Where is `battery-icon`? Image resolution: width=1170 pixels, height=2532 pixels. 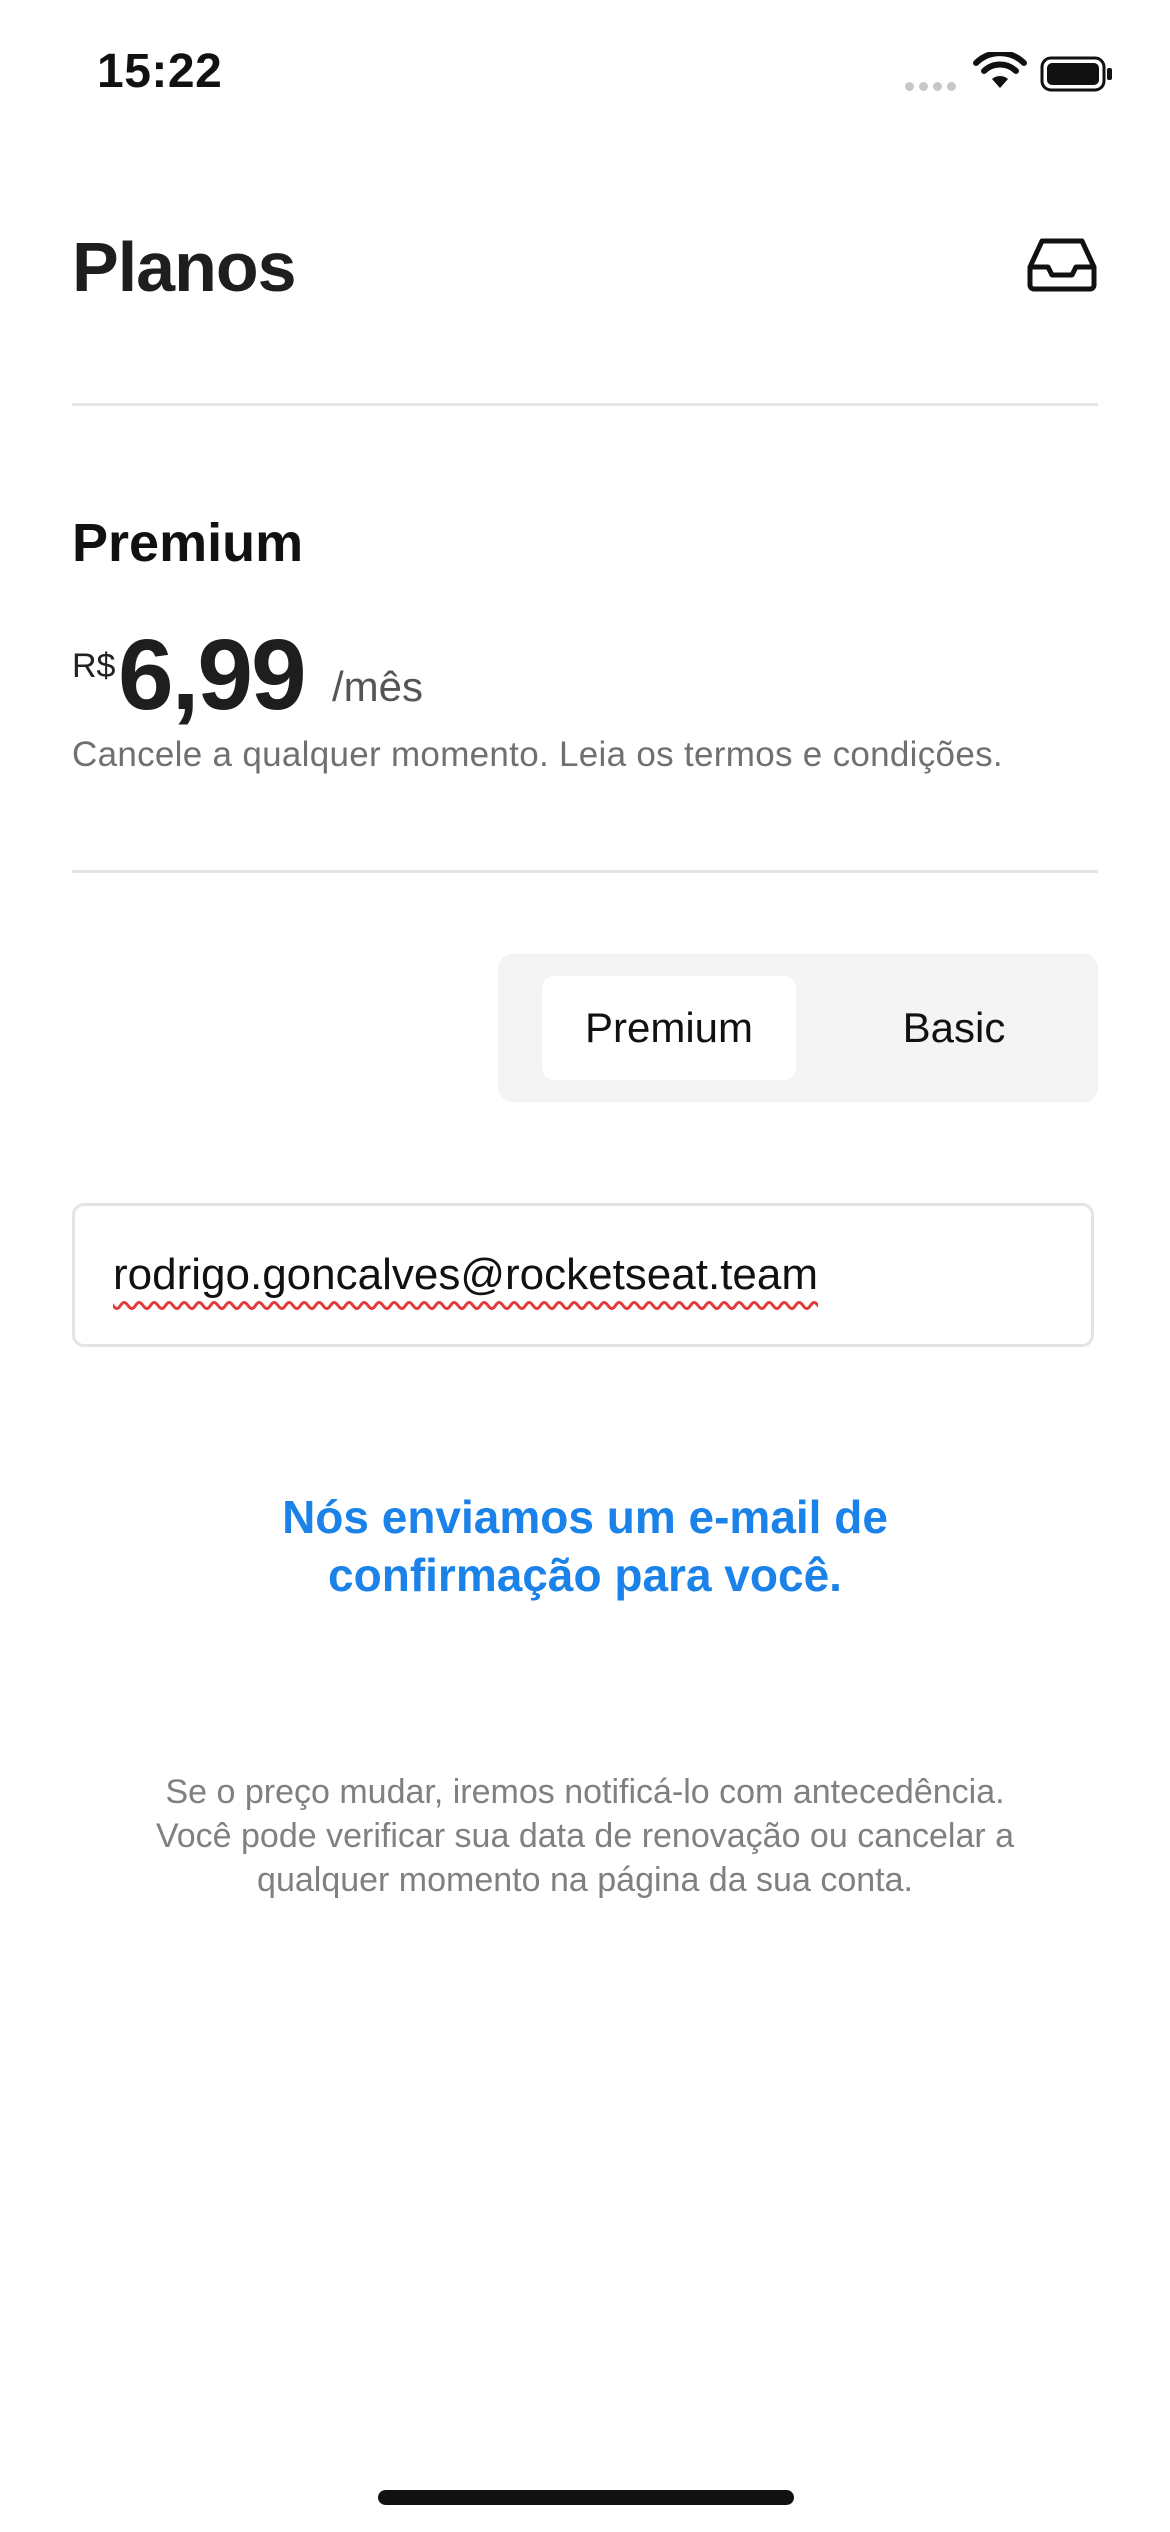 battery-icon is located at coordinates (1076, 74).